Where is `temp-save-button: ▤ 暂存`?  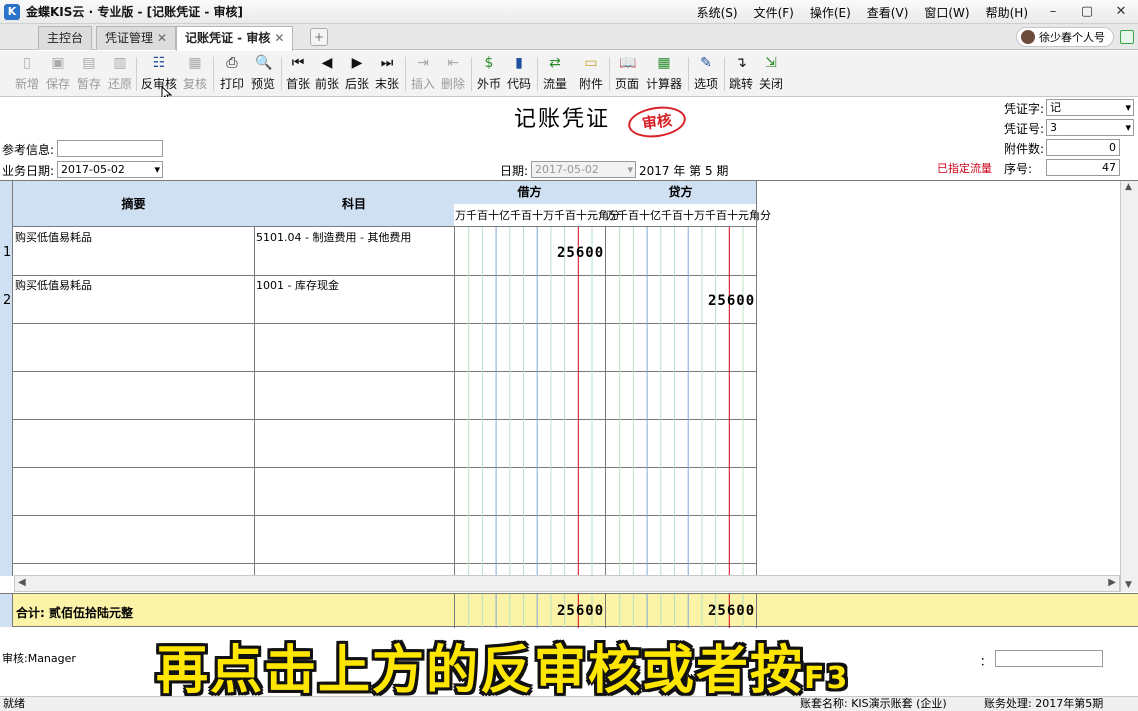 temp-save-button: ▤ 暂存 is located at coordinates (89, 74).